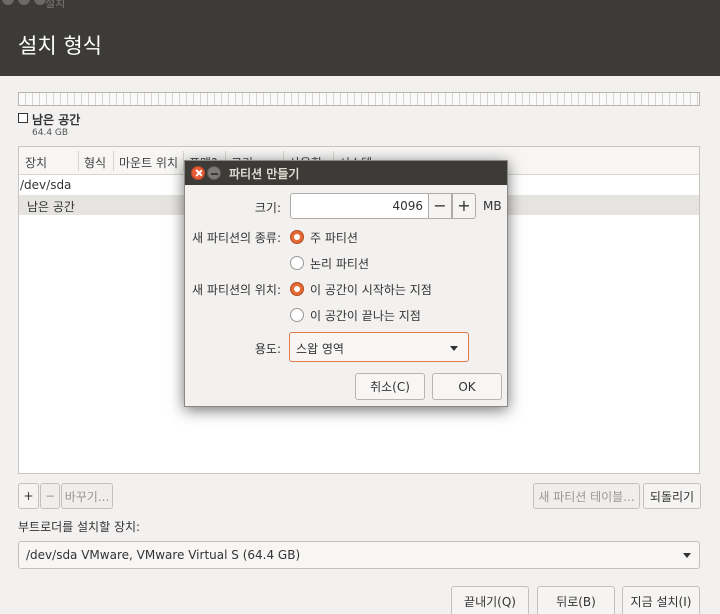 Image resolution: width=720 pixels, height=614 pixels. Describe the element at coordinates (407, 206) in the screenshot. I see `size-value: 4096` at that location.